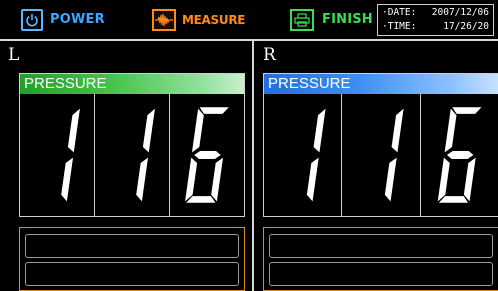 Image resolution: width=498 pixels, height=291 pixels. Describe the element at coordinates (302, 19) in the screenshot. I see `printer-icon` at that location.